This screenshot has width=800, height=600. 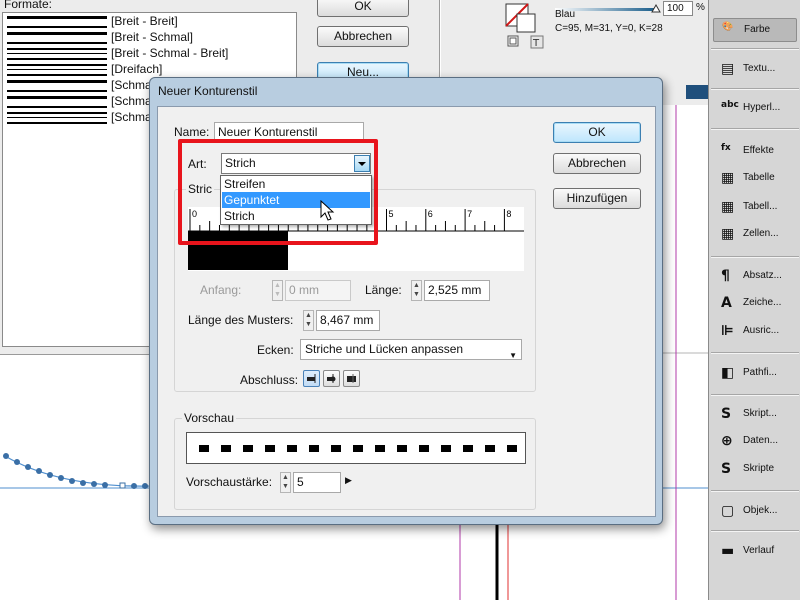 What do you see at coordinates (411, 349) in the screenshot?
I see `ecken-select: Striche und Lücken anpassen ▼` at bounding box center [411, 349].